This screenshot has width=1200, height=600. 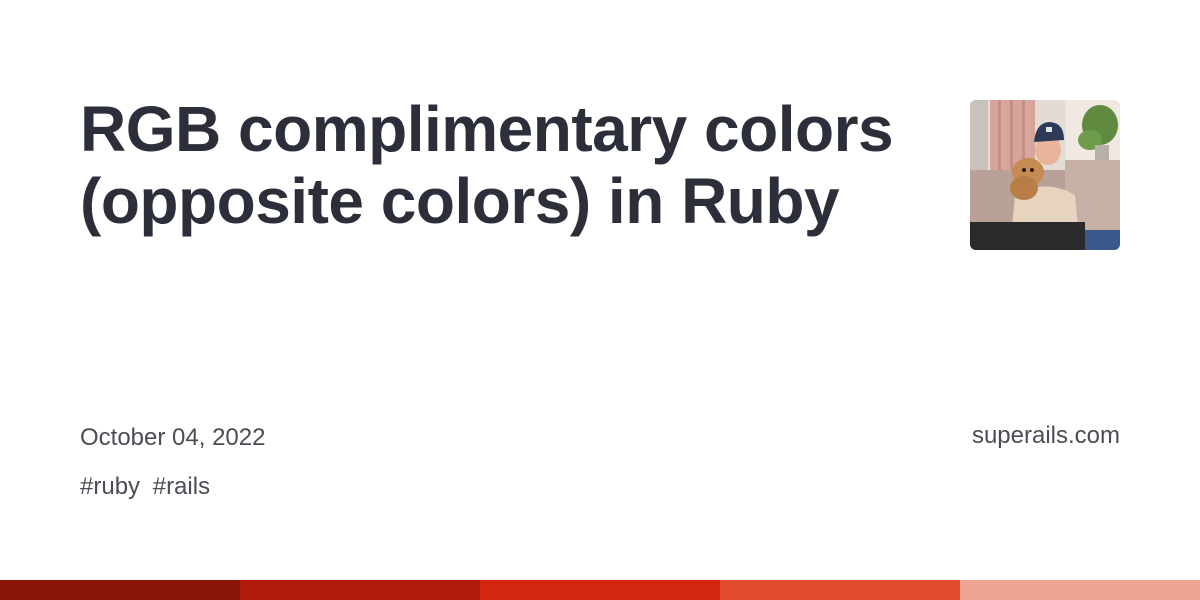 I want to click on color-stripe, so click(x=600, y=590).